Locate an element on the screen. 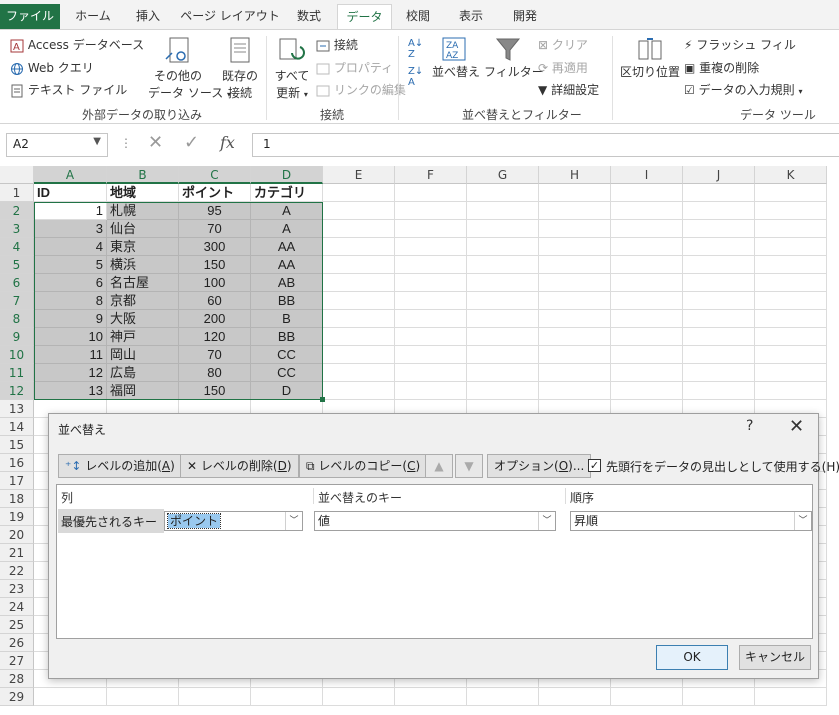  existing-connections-button: 既存の 接続 is located at coordinates (240, 68).